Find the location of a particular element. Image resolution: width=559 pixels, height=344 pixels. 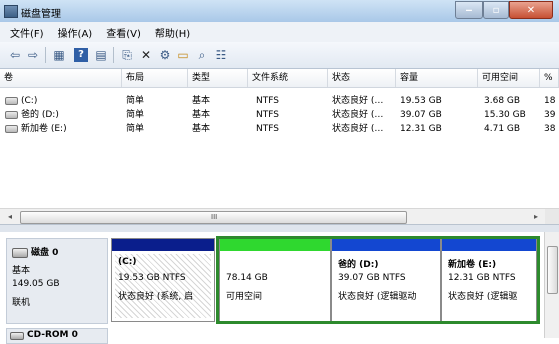

column-layout: 布局 is located at coordinates (155, 78).